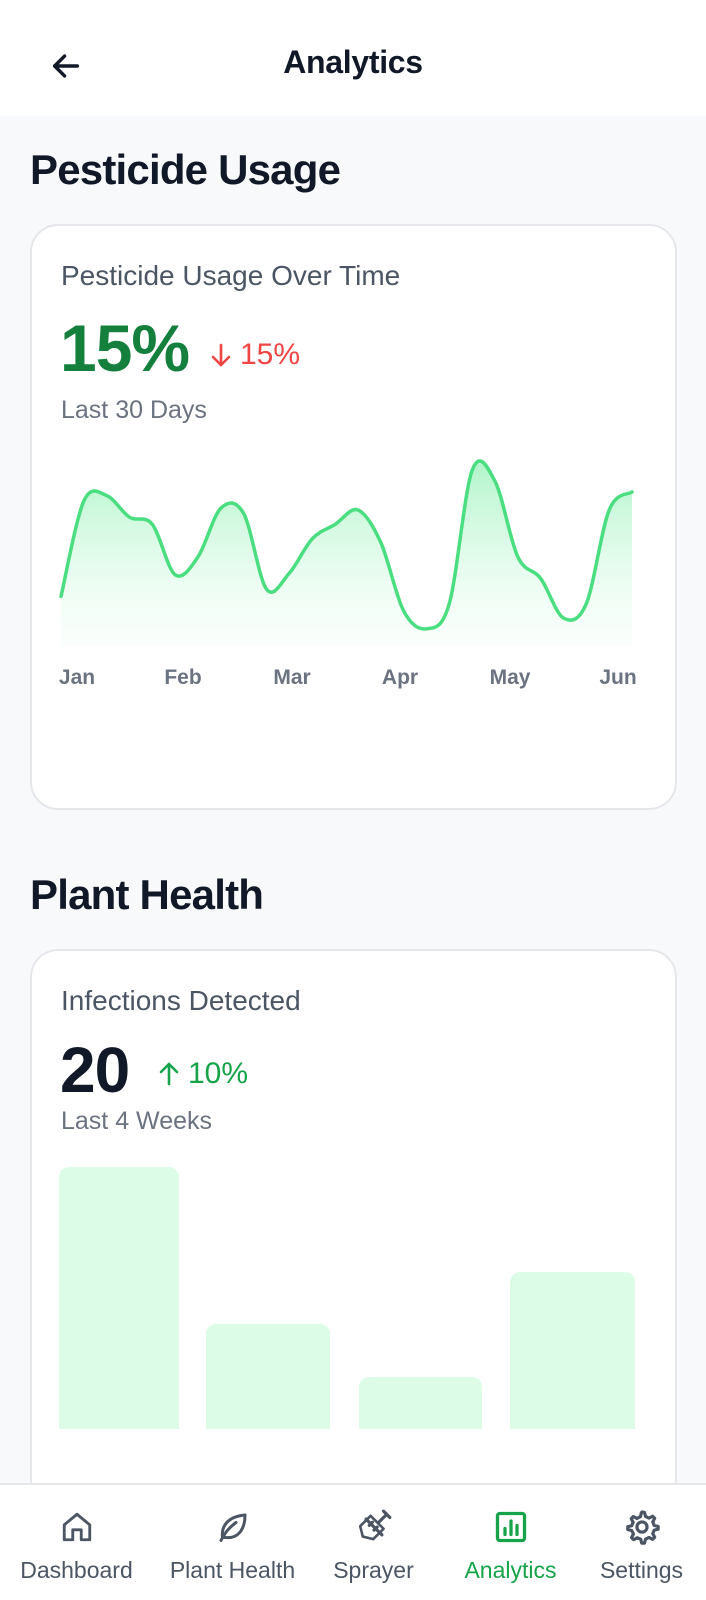 The height and width of the screenshot is (1600, 706). I want to click on nav-item-analytics: Analytics, so click(510, 1542).